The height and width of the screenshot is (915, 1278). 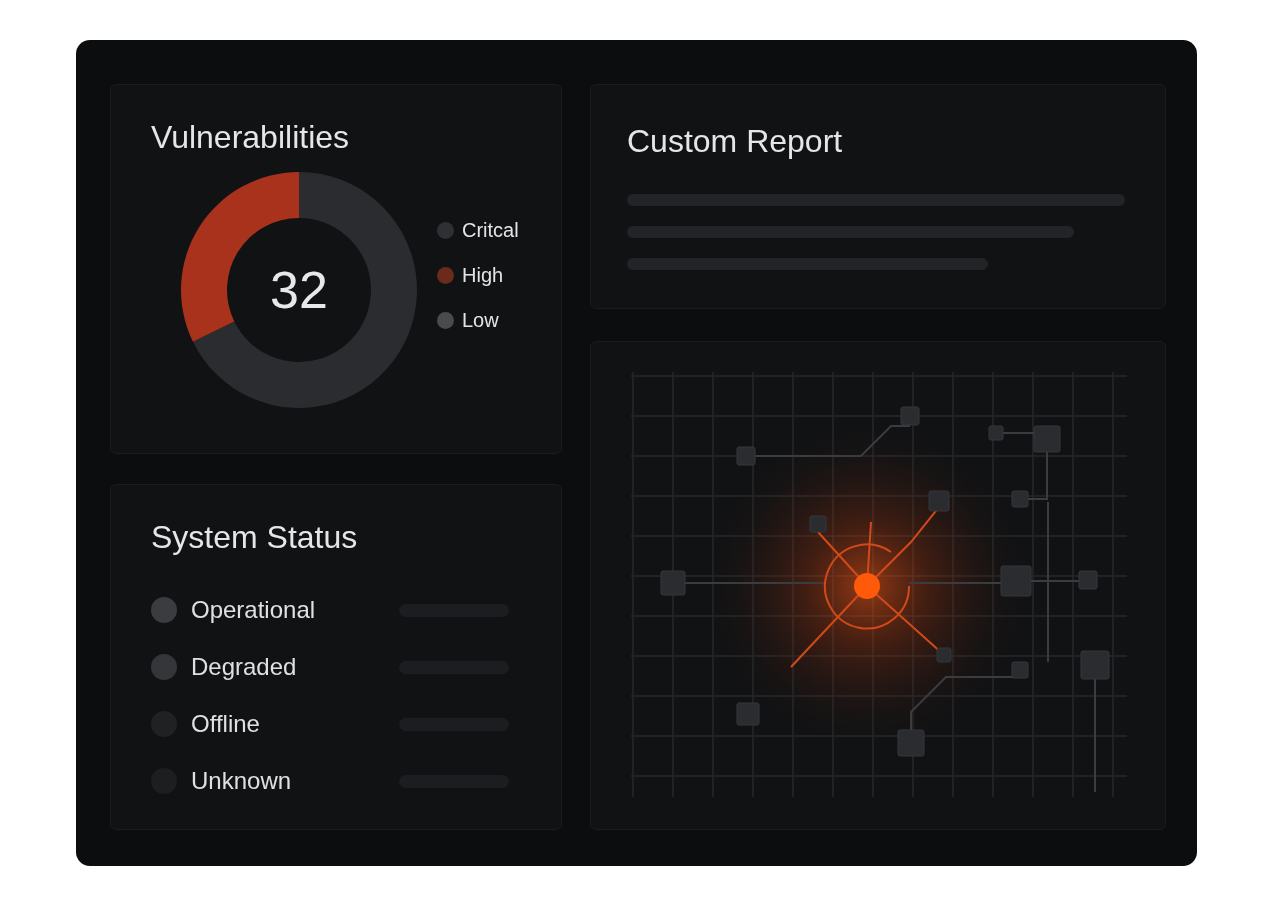 What do you see at coordinates (242, 781) in the screenshot?
I see `status-label: Unknown` at bounding box center [242, 781].